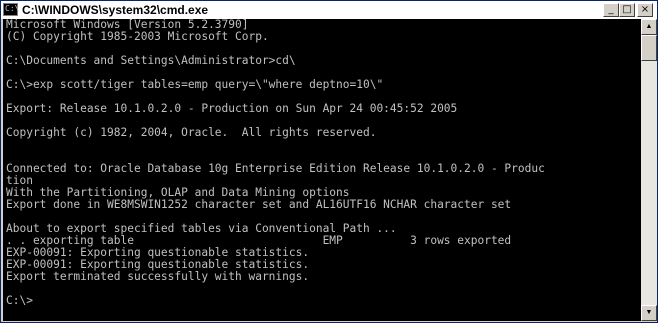 The width and height of the screenshot is (658, 323). Describe the element at coordinates (649, 170) in the screenshot. I see `vertical-scrollbar: ▲ ▼` at that location.